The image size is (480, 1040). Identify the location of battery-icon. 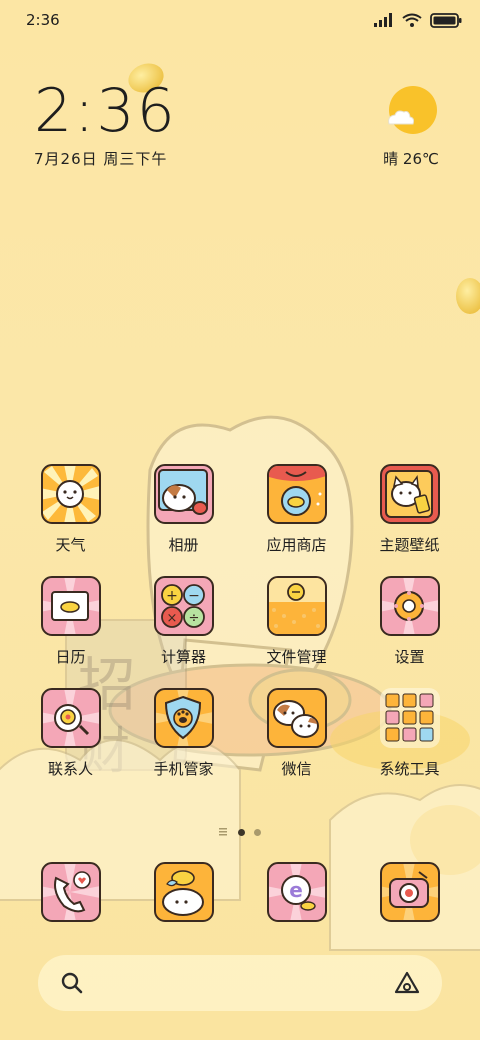
(446, 20).